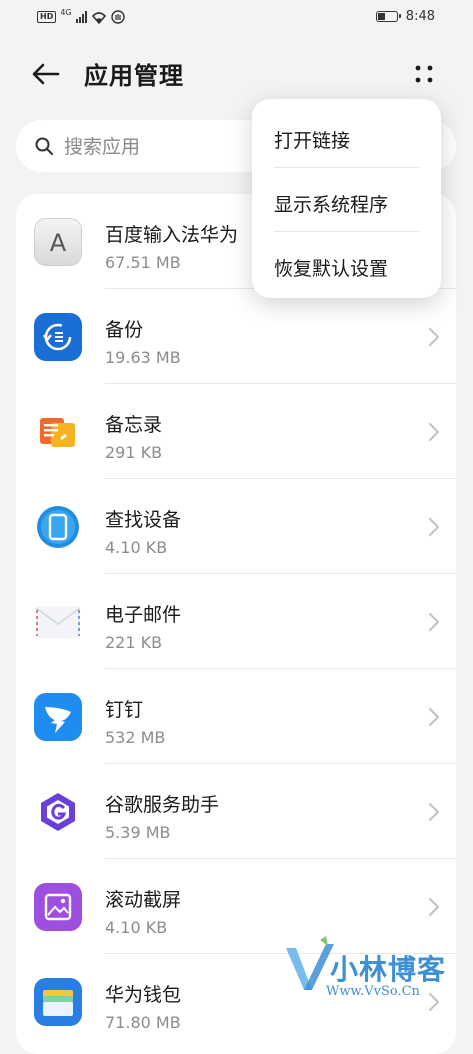 The width and height of the screenshot is (473, 1054). I want to click on back-button, so click(46, 74).